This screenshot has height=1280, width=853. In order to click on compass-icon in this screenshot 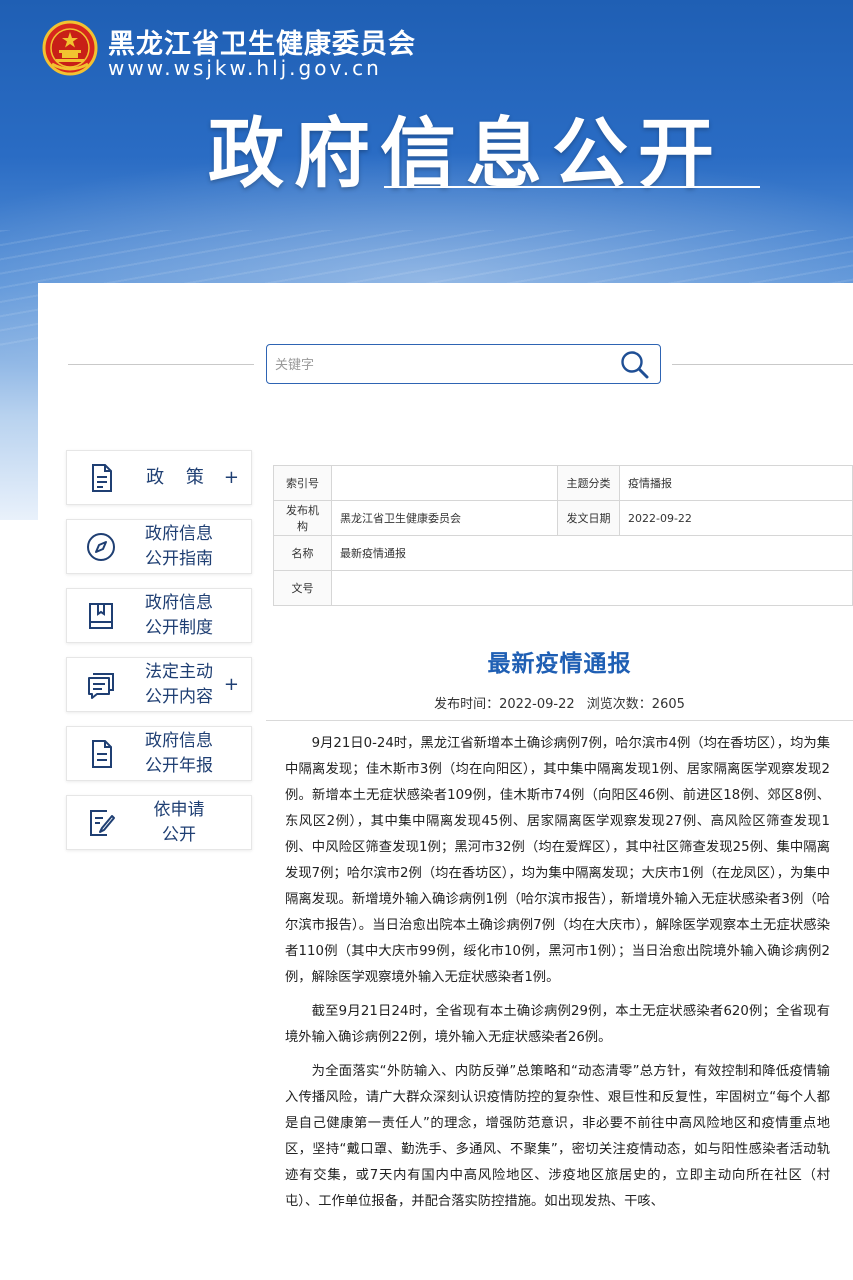, I will do `click(101, 547)`.